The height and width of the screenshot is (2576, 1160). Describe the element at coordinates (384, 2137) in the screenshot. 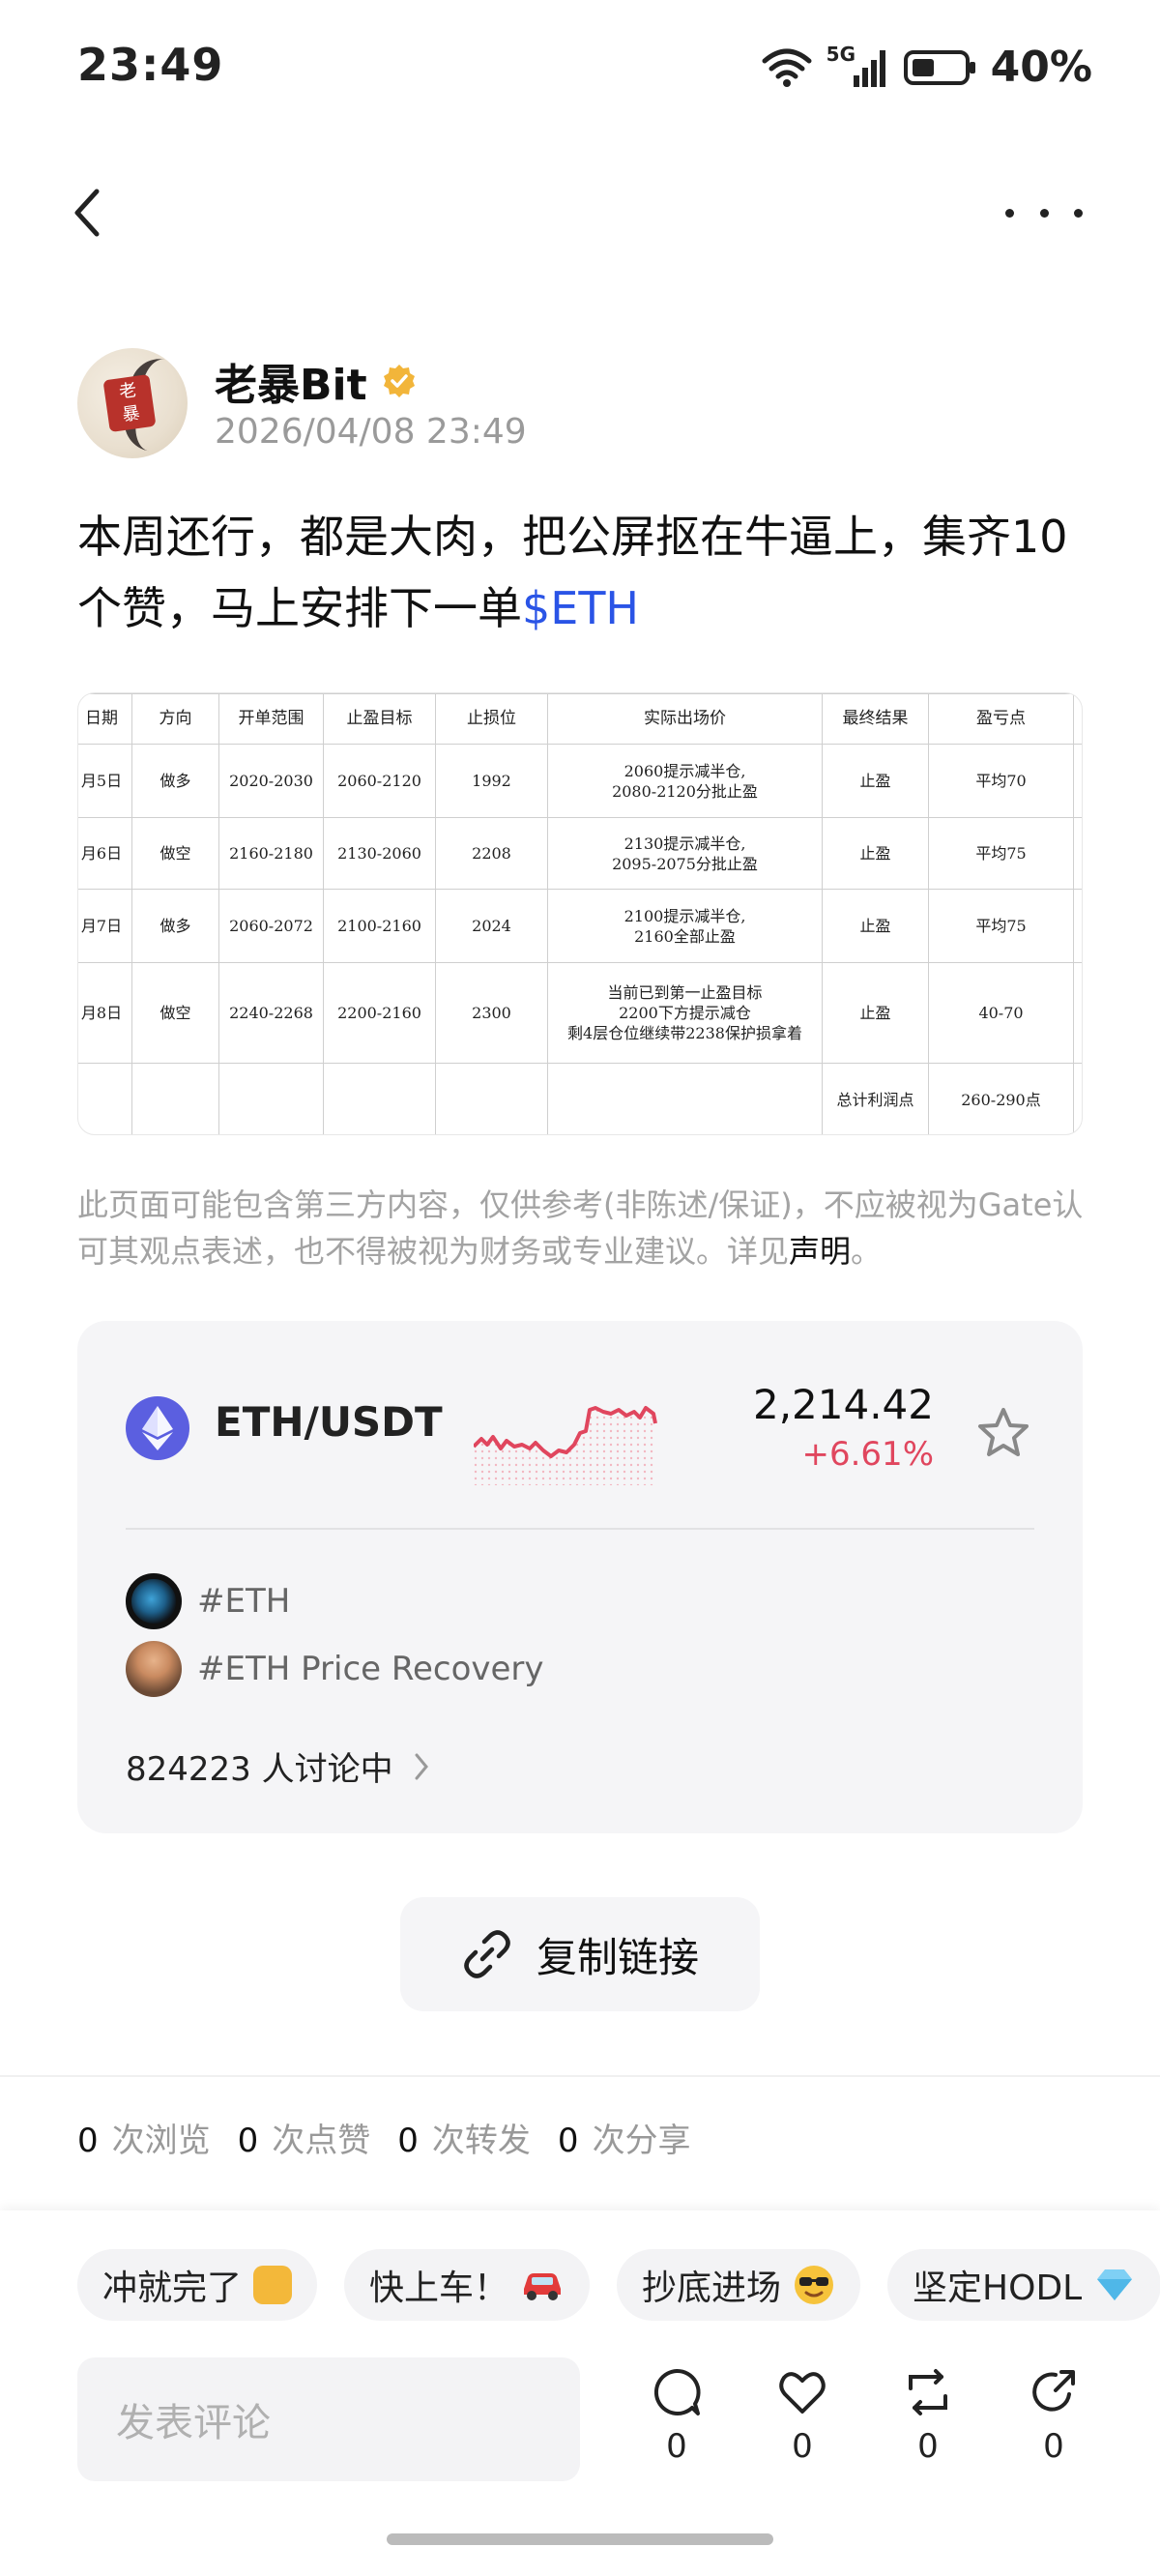

I see `post-stats: 0 次浏览 0 次点赞 0 次转发 0 次分享` at that location.